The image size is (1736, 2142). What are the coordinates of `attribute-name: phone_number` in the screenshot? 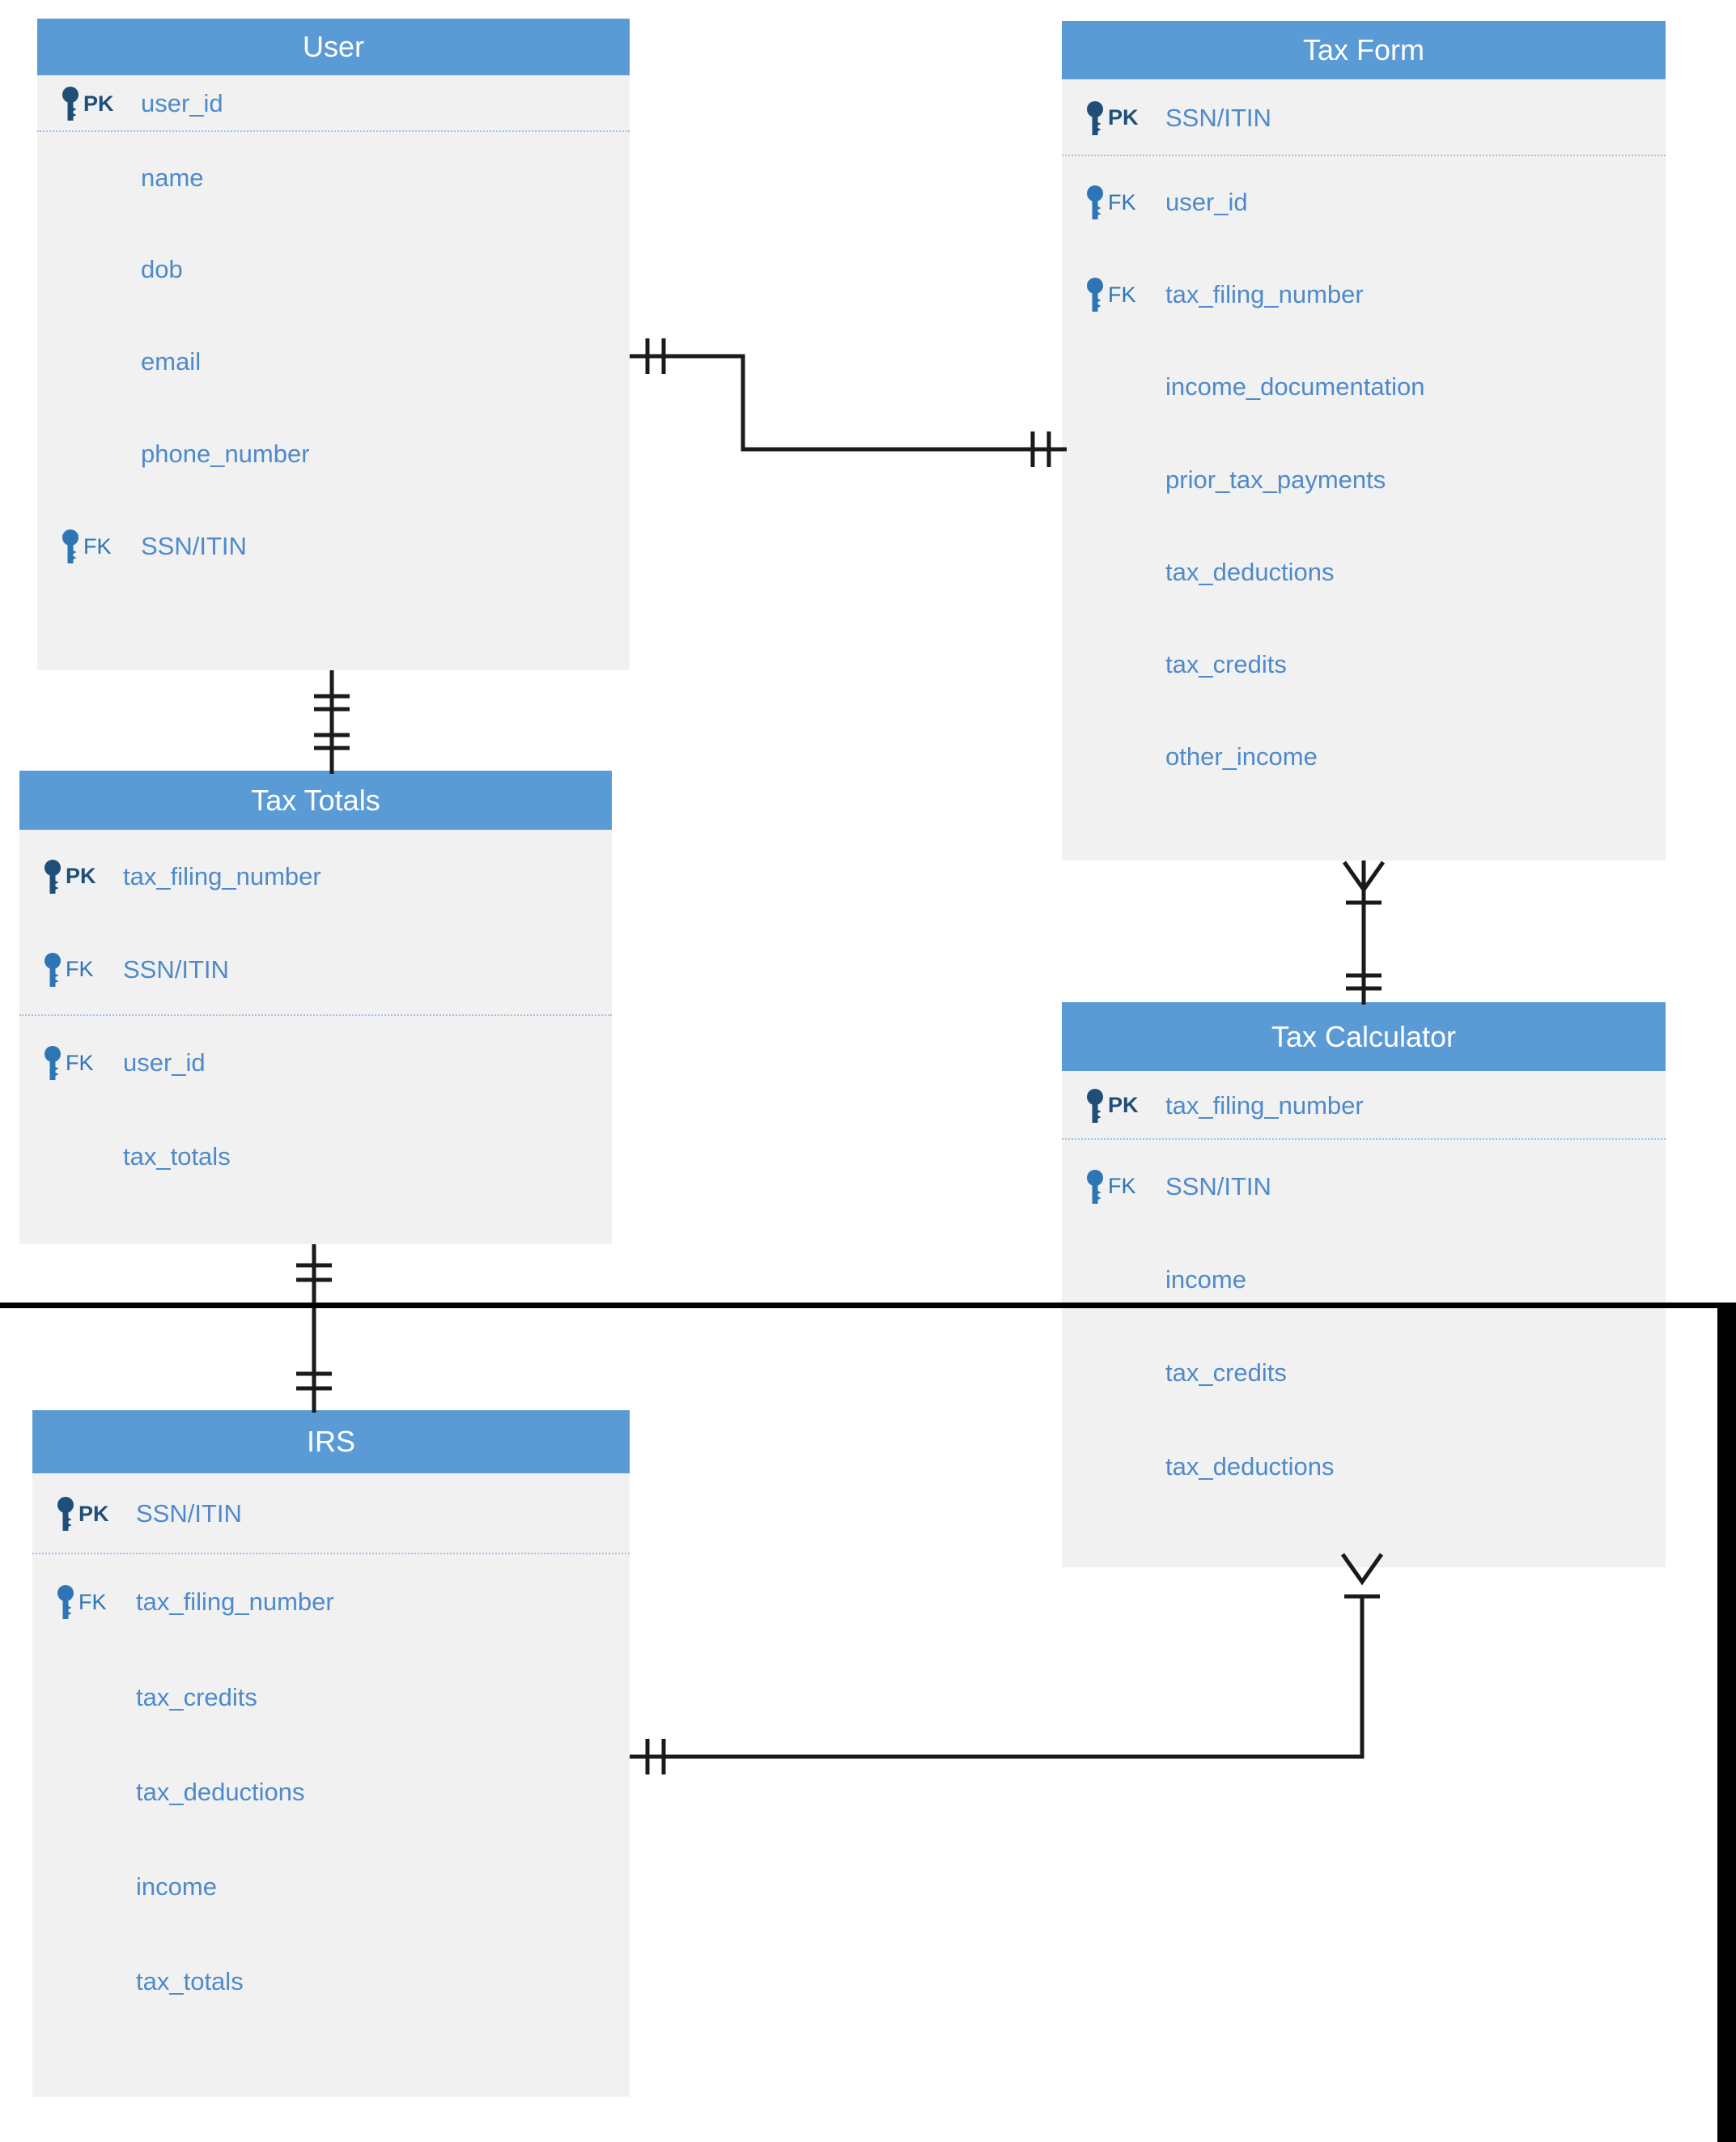 It's located at (225, 454).